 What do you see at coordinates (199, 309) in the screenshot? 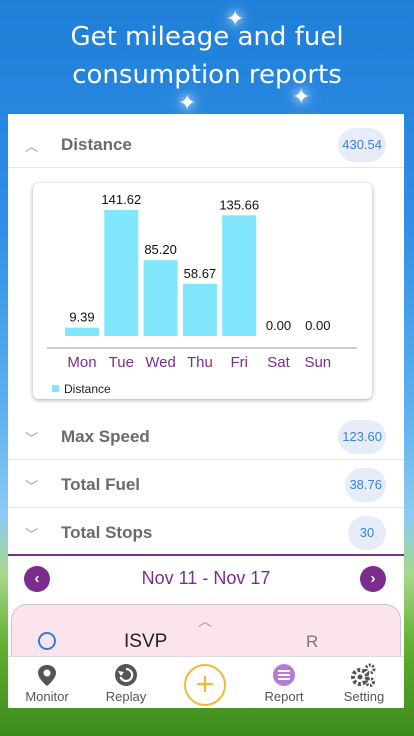
I see `bar-thu` at bounding box center [199, 309].